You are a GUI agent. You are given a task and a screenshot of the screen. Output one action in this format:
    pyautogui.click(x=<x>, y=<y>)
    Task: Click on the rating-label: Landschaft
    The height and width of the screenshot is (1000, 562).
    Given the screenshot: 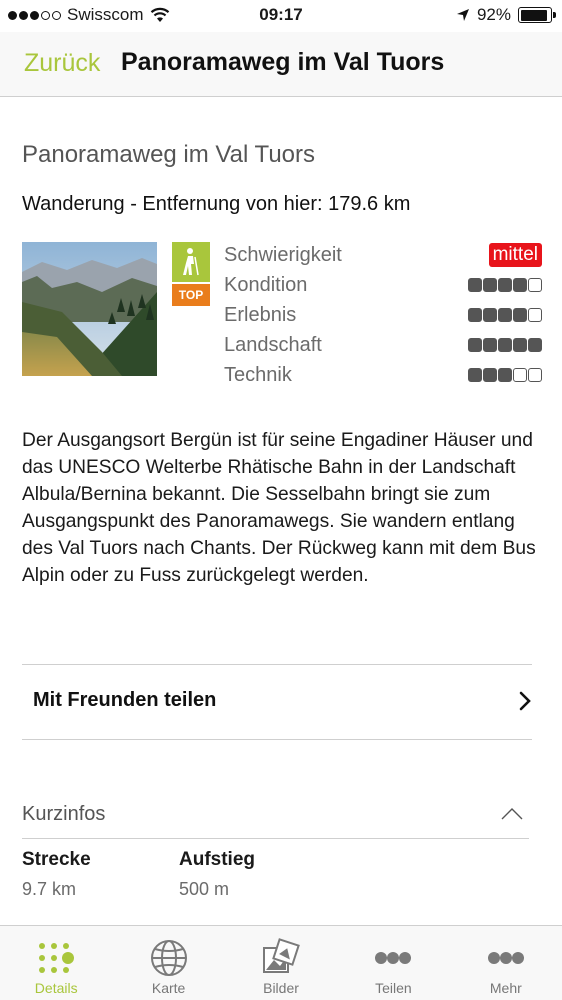 What is the action you would take?
    pyautogui.click(x=273, y=344)
    